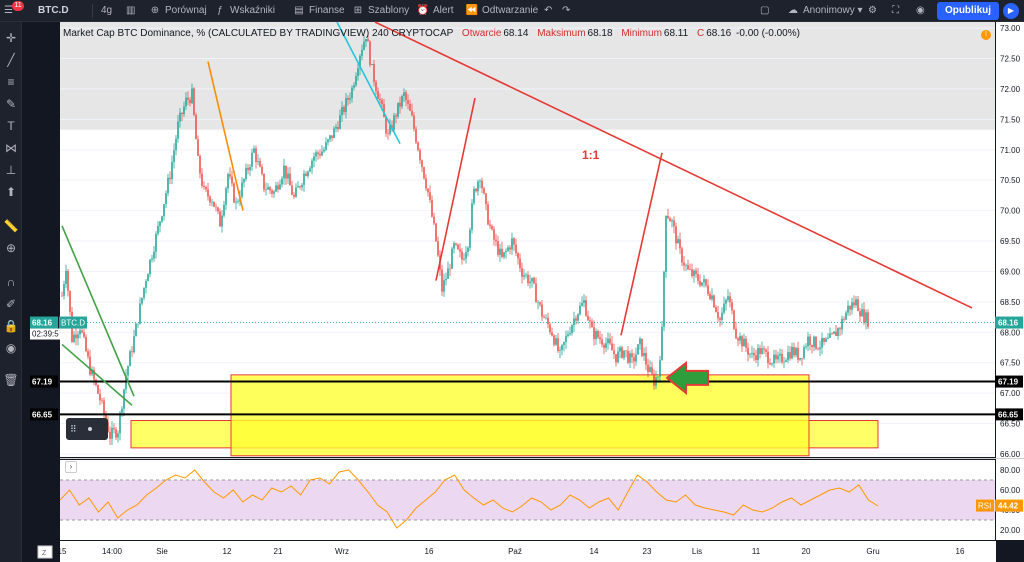 This screenshot has height=562, width=1024. I want to click on expand-chevron-icon: ›, so click(71, 467).